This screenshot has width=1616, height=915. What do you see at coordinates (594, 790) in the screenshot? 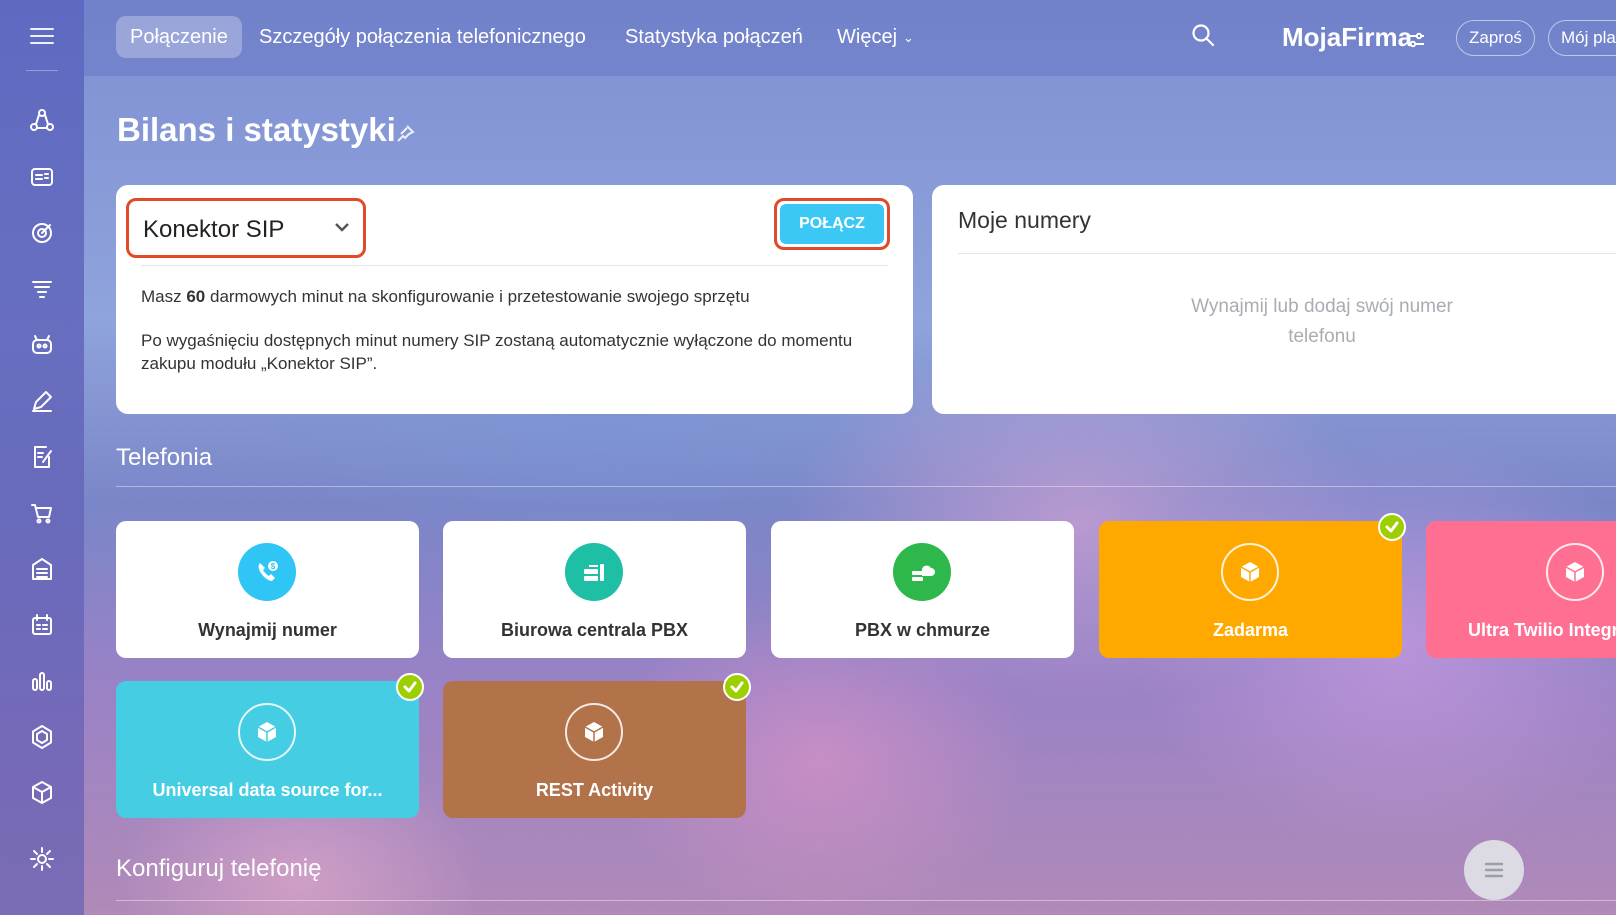
I see `tile-label: REST Activity` at bounding box center [594, 790].